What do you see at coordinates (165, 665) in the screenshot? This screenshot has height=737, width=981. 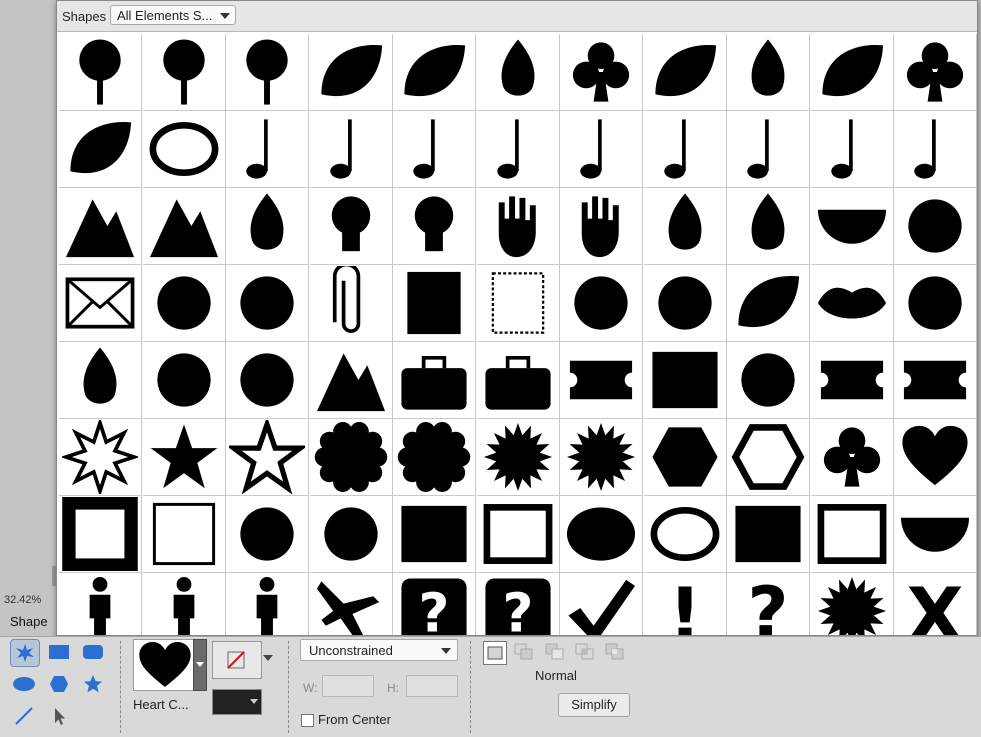 I see `shape-preview-swatch` at bounding box center [165, 665].